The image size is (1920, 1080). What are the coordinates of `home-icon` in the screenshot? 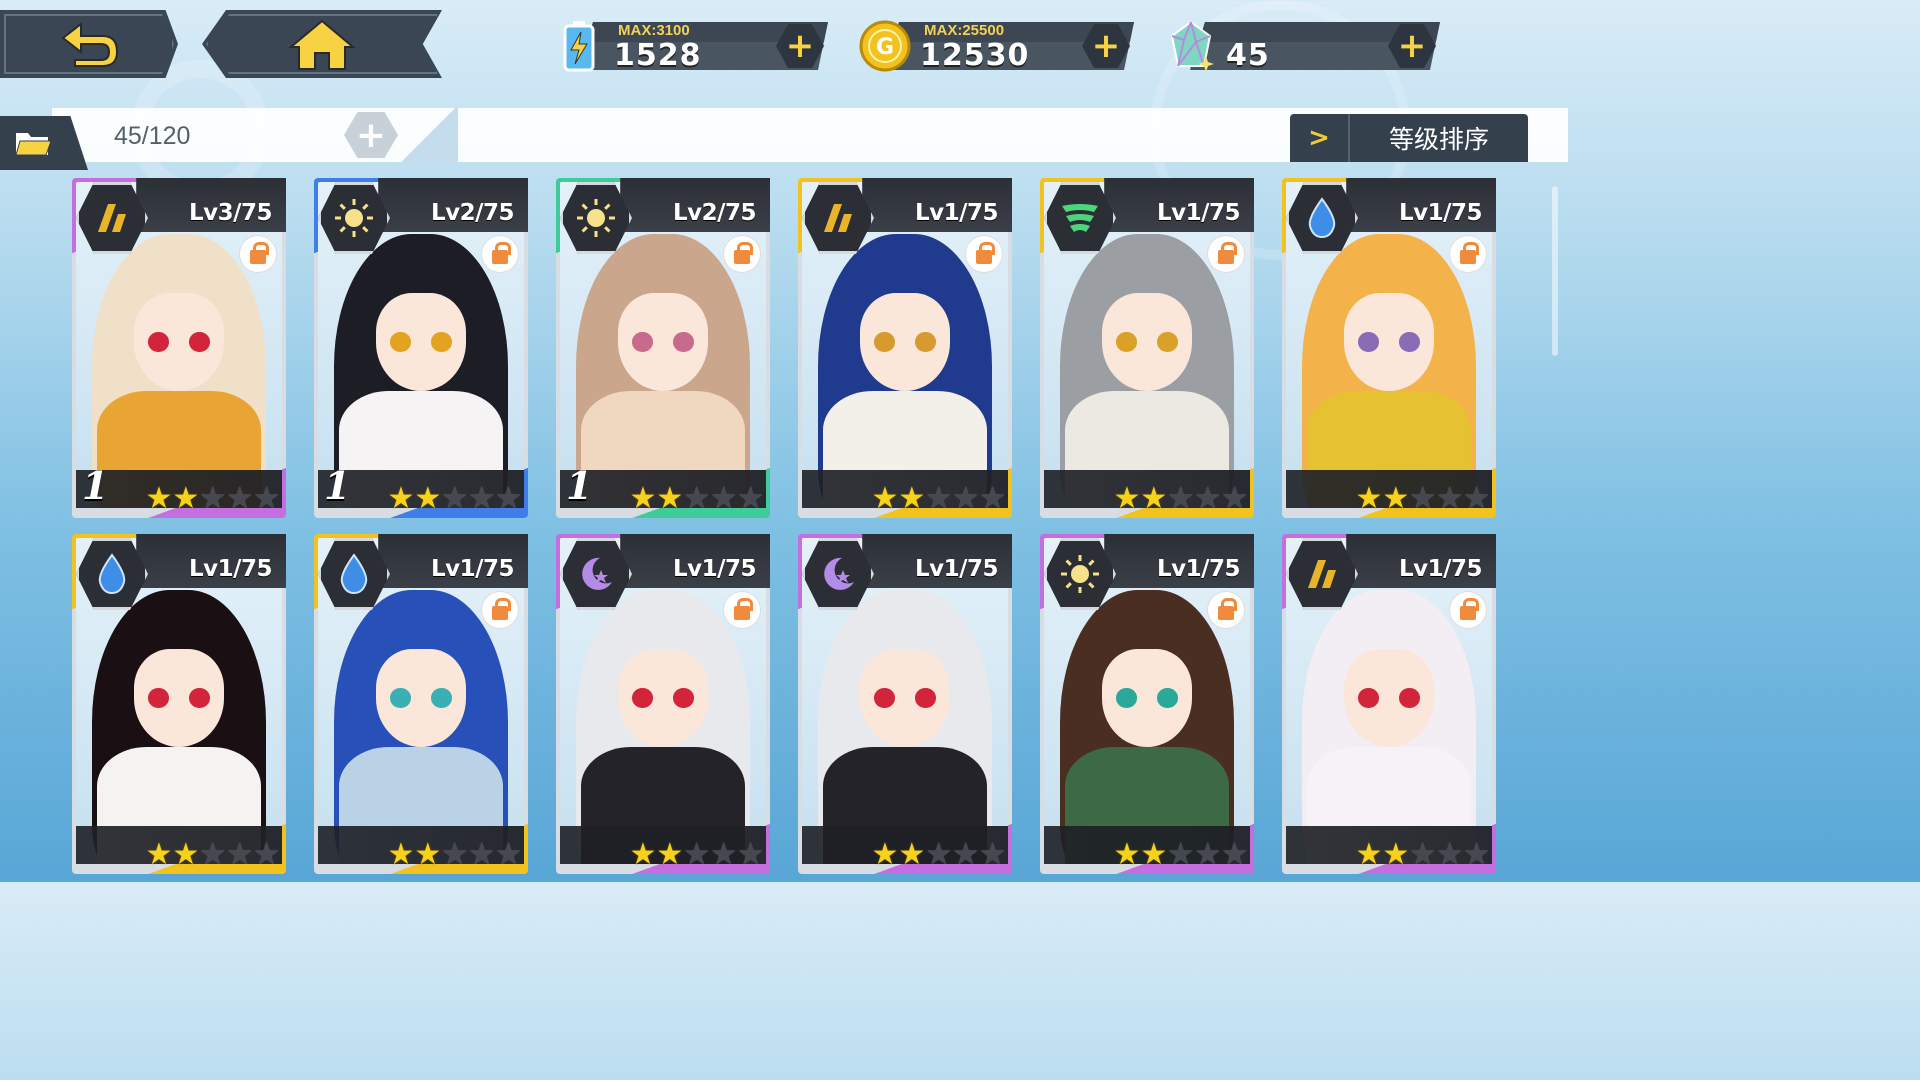 It's located at (322, 44).